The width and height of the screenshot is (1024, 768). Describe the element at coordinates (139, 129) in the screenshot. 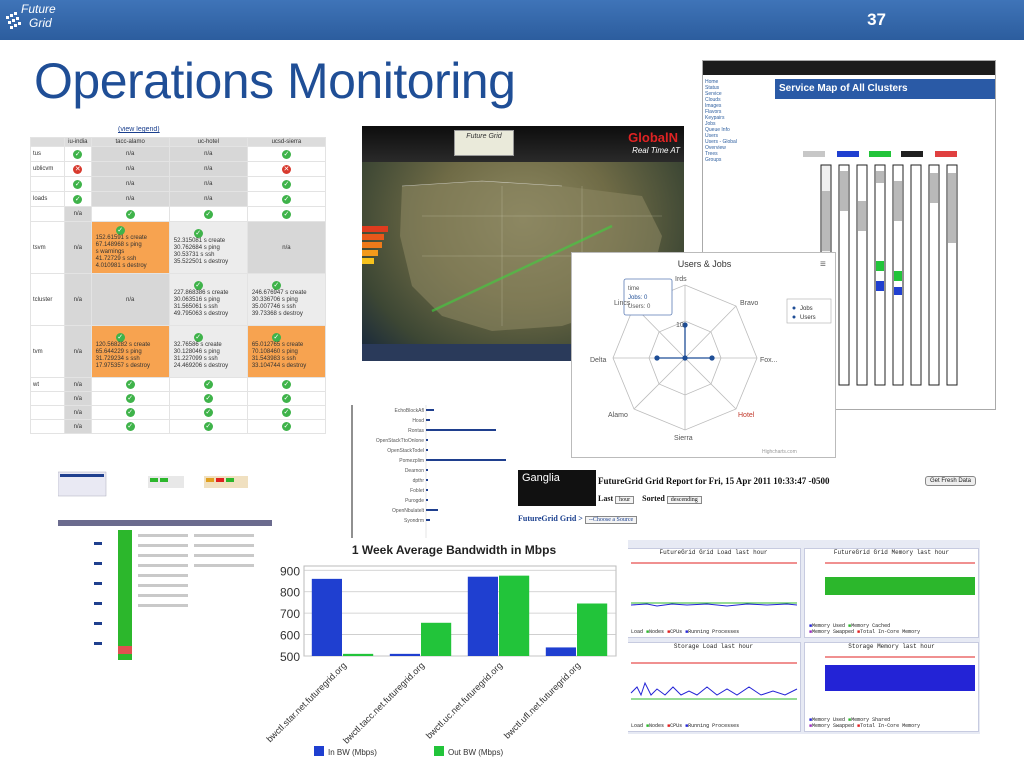

I see `view-legend-link: (view legend)` at that location.